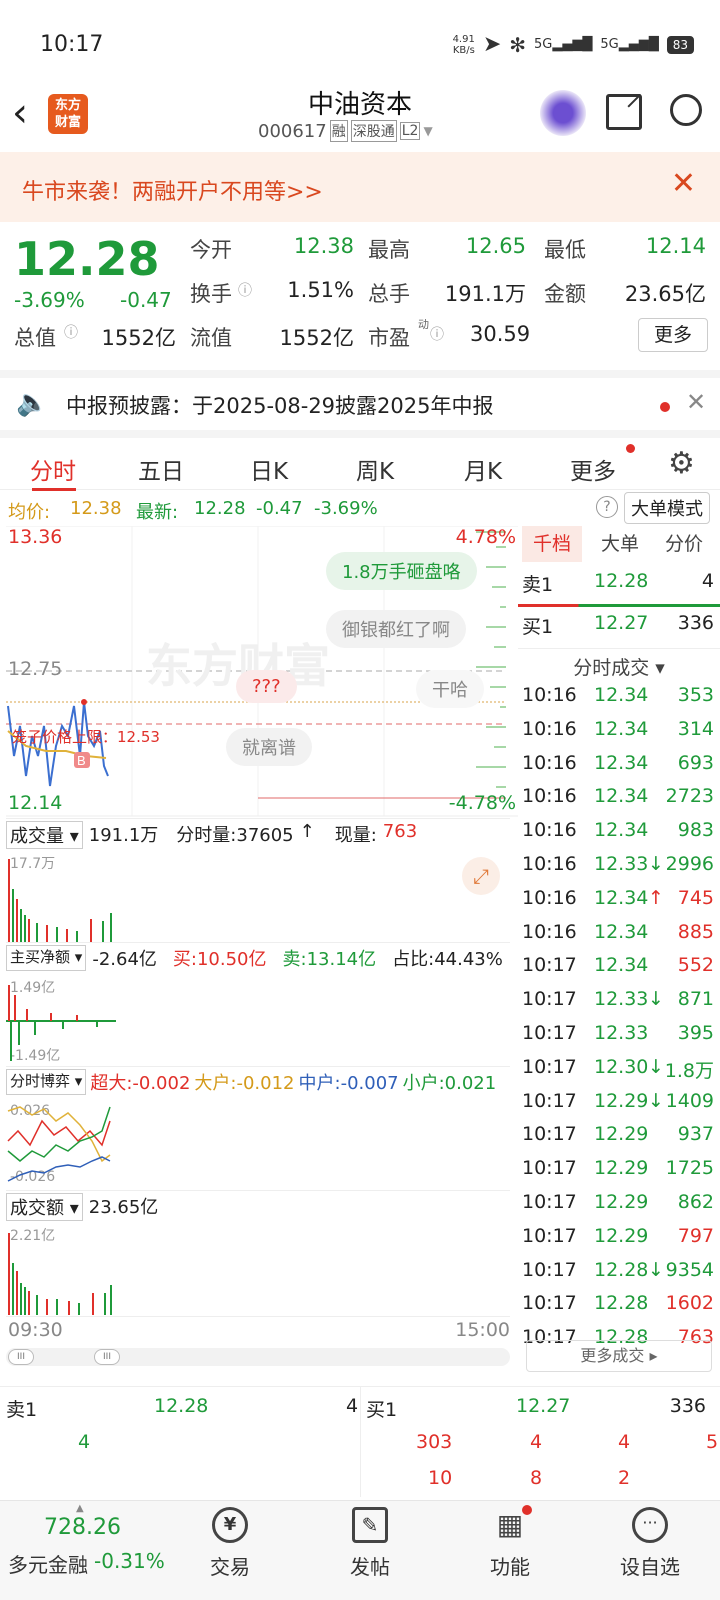 Image resolution: width=720 pixels, height=1600 pixels. What do you see at coordinates (172, 190) in the screenshot?
I see `promo-text: 牛市来袭！两融开户不用等>>` at bounding box center [172, 190].